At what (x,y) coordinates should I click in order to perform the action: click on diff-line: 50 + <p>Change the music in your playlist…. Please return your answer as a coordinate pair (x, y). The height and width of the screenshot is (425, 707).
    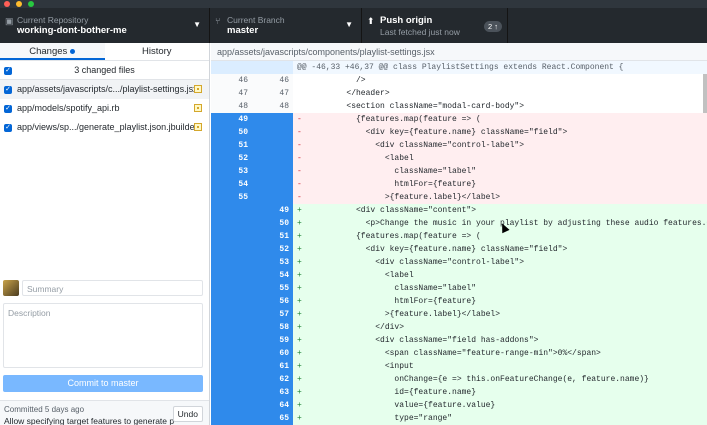
    Looking at the image, I should click on (459, 223).